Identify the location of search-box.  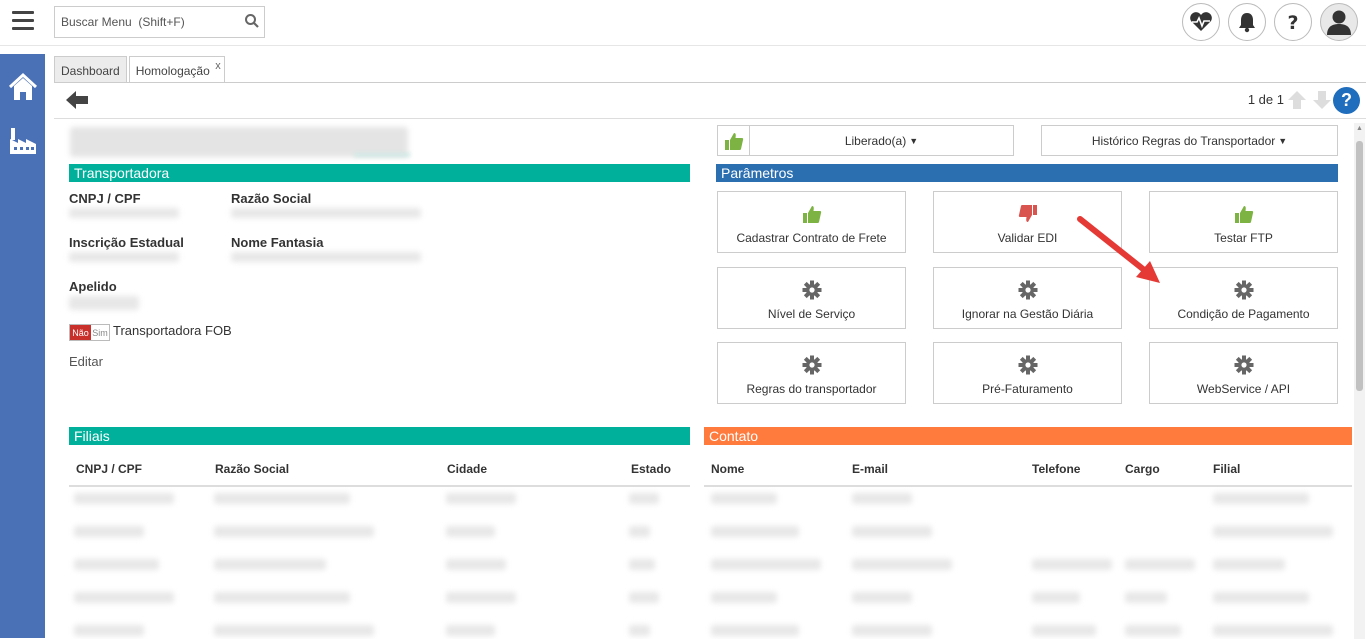
(159, 22).